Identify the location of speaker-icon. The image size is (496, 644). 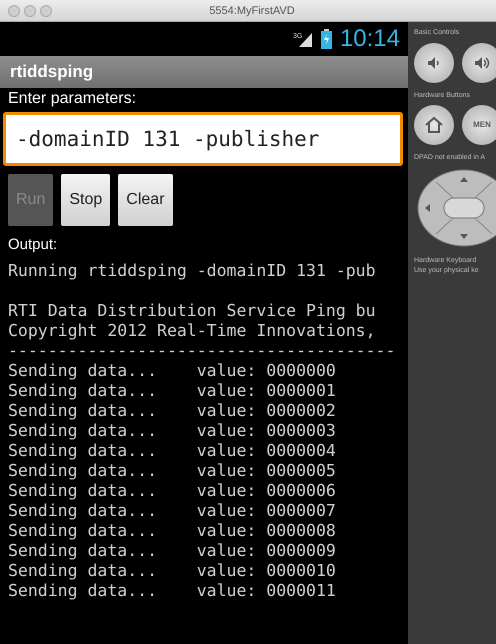
(482, 63).